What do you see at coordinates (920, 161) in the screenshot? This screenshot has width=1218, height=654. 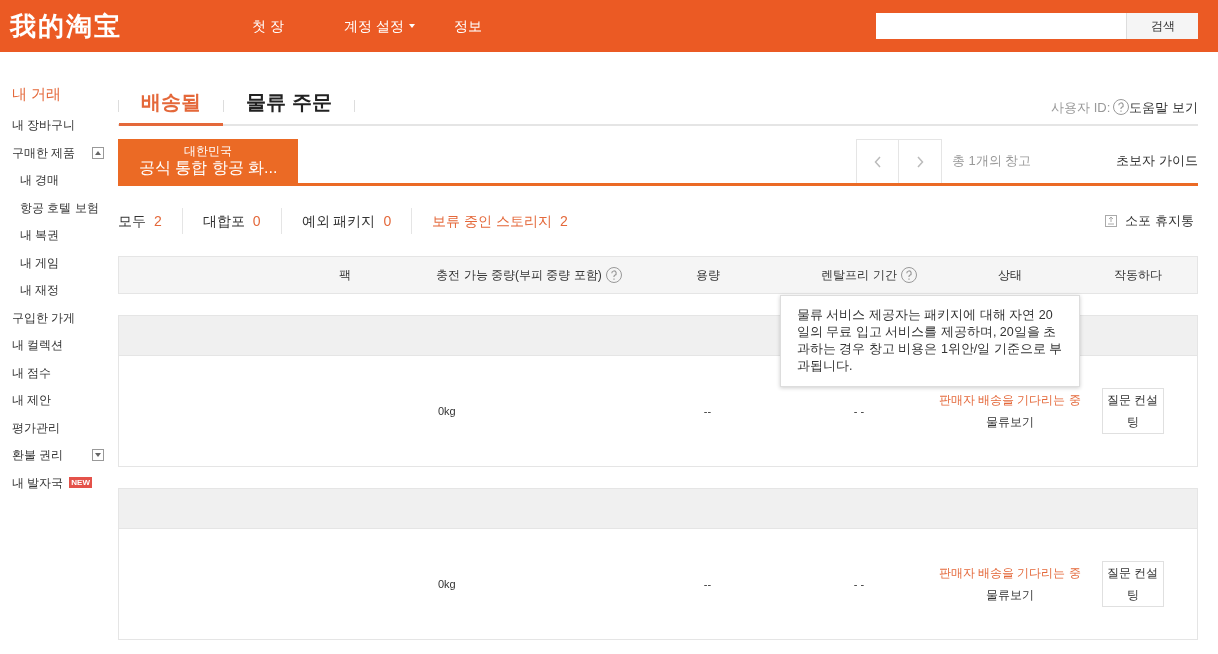 I see `chevron-right-icon` at bounding box center [920, 161].